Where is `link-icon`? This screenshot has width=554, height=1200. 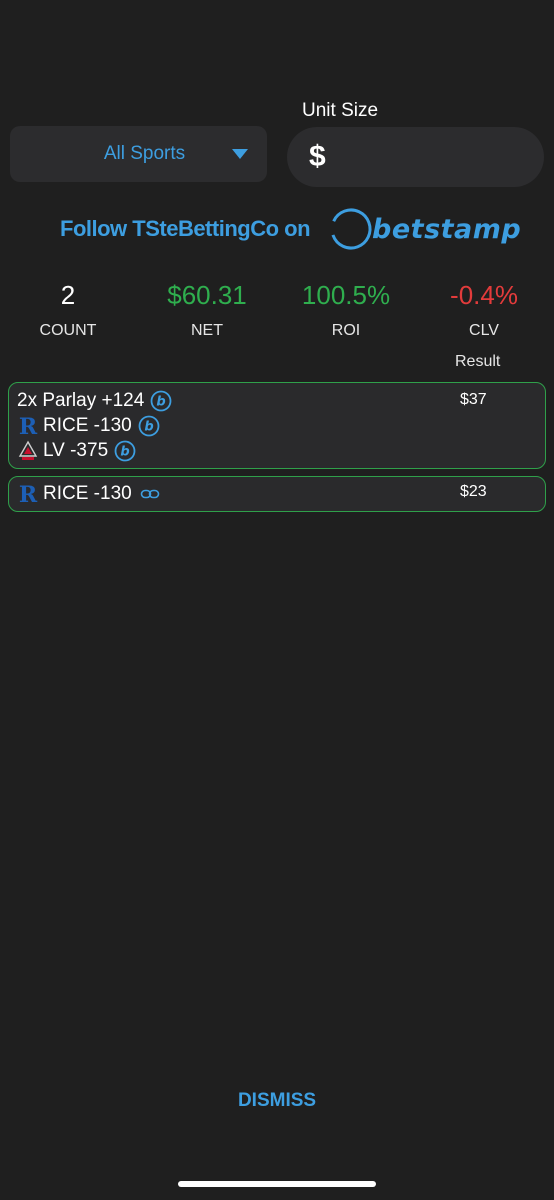
link-icon is located at coordinates (150, 494).